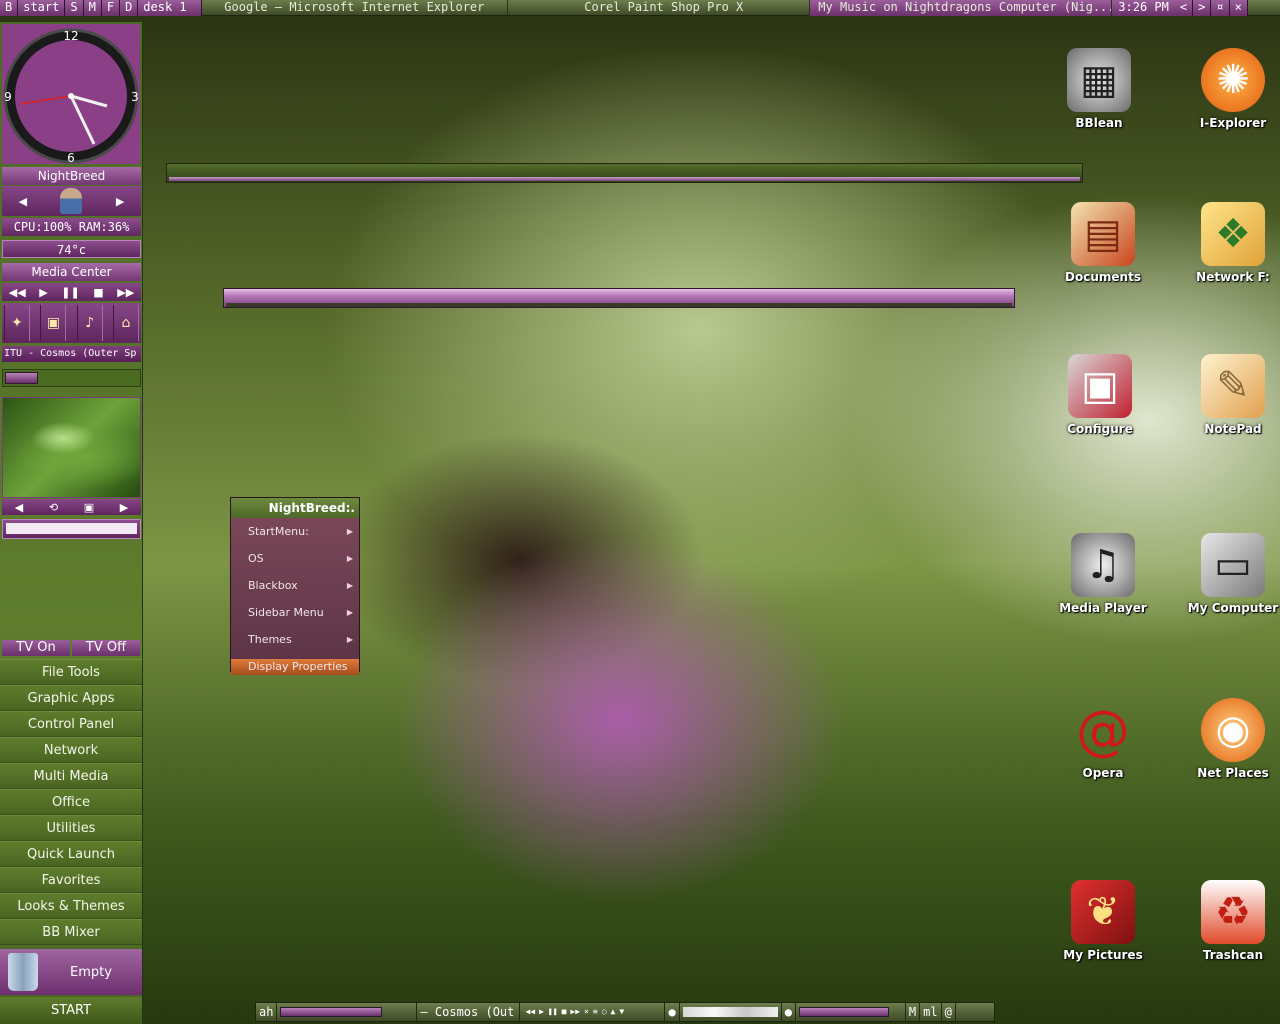 Image resolution: width=1280 pixels, height=1024 pixels. I want to click on bottom-at-button: @, so click(949, 1012).